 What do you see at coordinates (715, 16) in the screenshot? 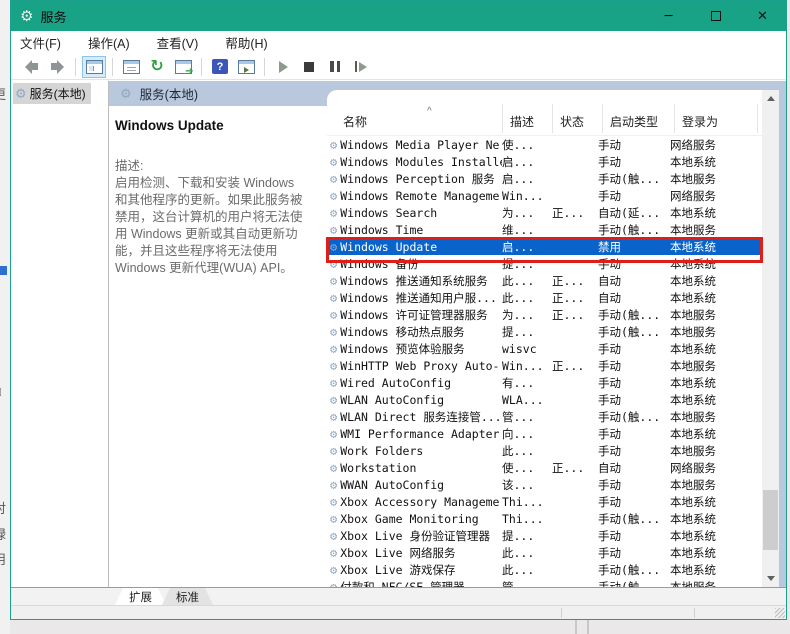
I see `maximize-button` at bounding box center [715, 16].